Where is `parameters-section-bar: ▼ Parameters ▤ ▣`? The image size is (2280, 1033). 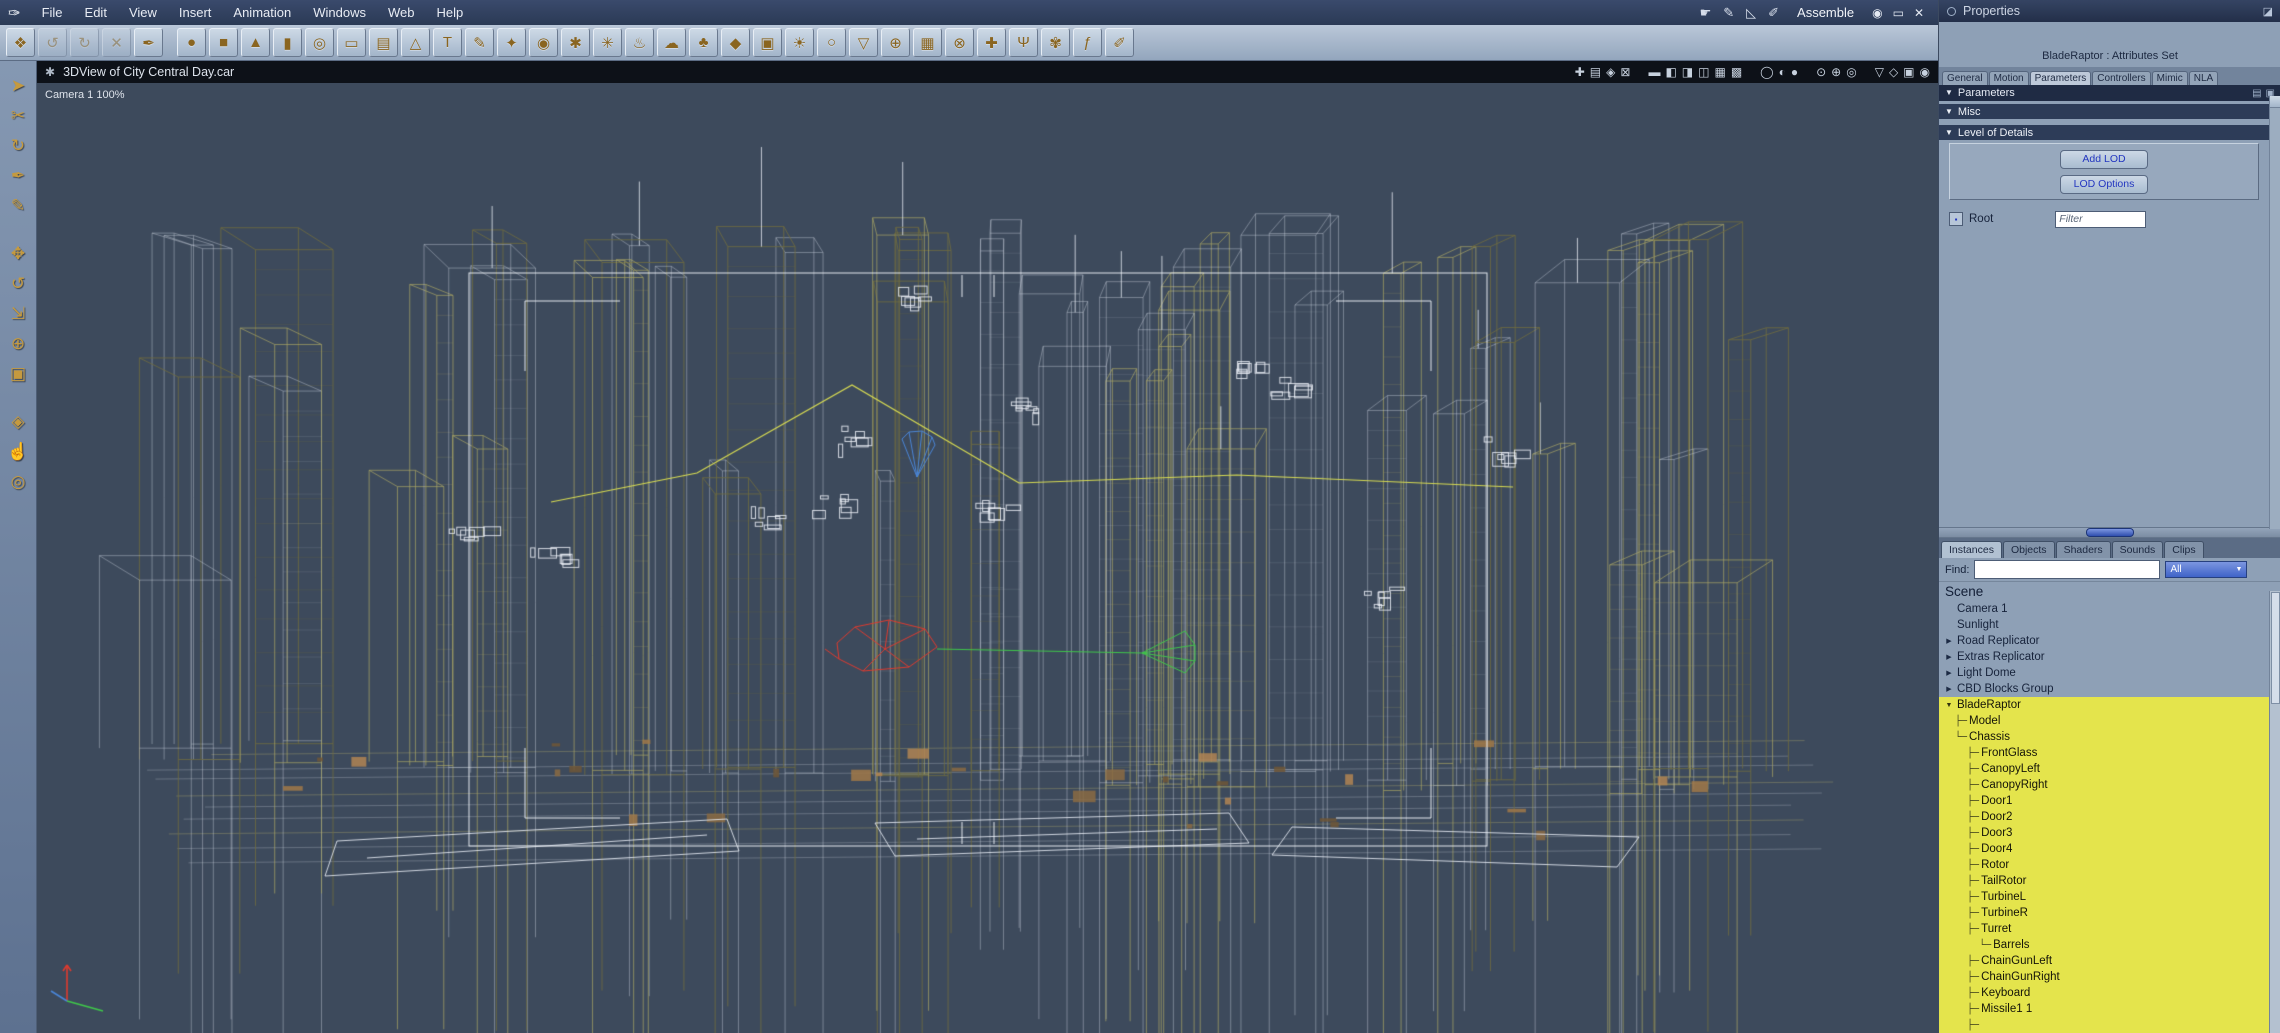
parameters-section-bar: ▼ Parameters ▤ ▣ is located at coordinates (2109, 93).